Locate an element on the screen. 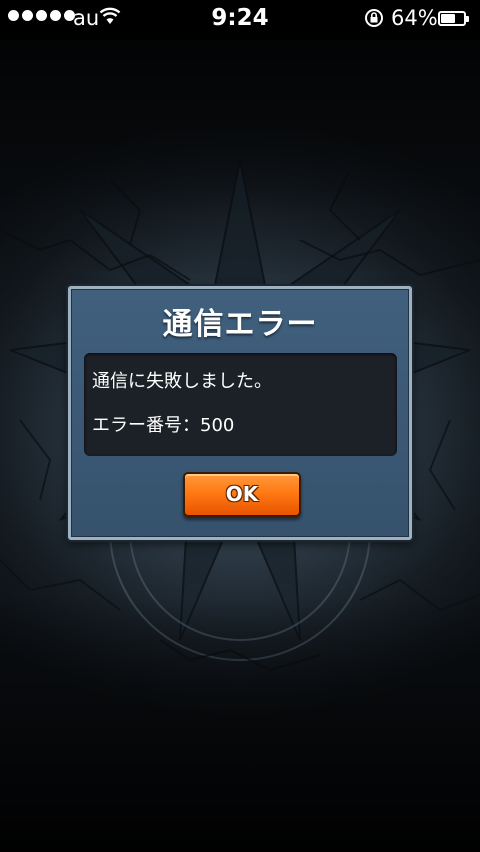 The width and height of the screenshot is (480, 852). message-box: 通信に失敗しました。 エラー番号：500 is located at coordinates (240, 404).